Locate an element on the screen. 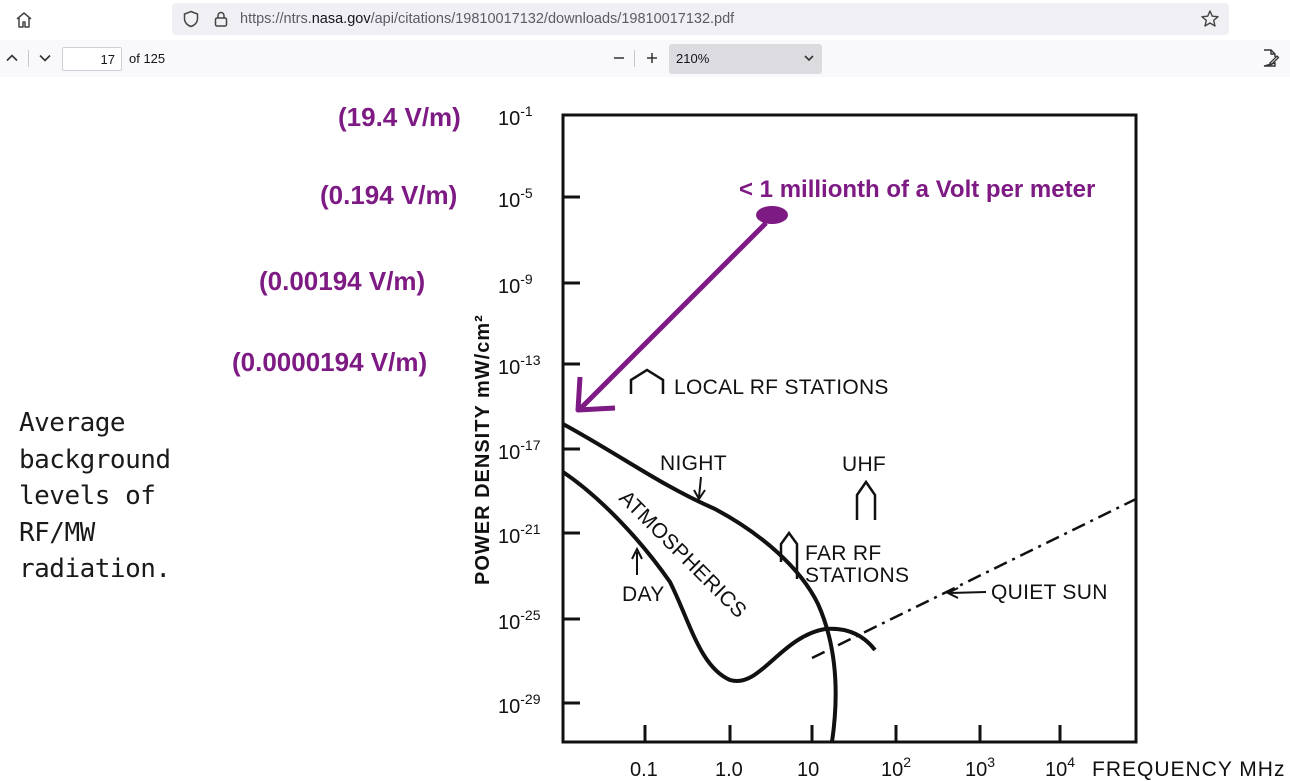  annotation-marker is located at coordinates (772, 215).